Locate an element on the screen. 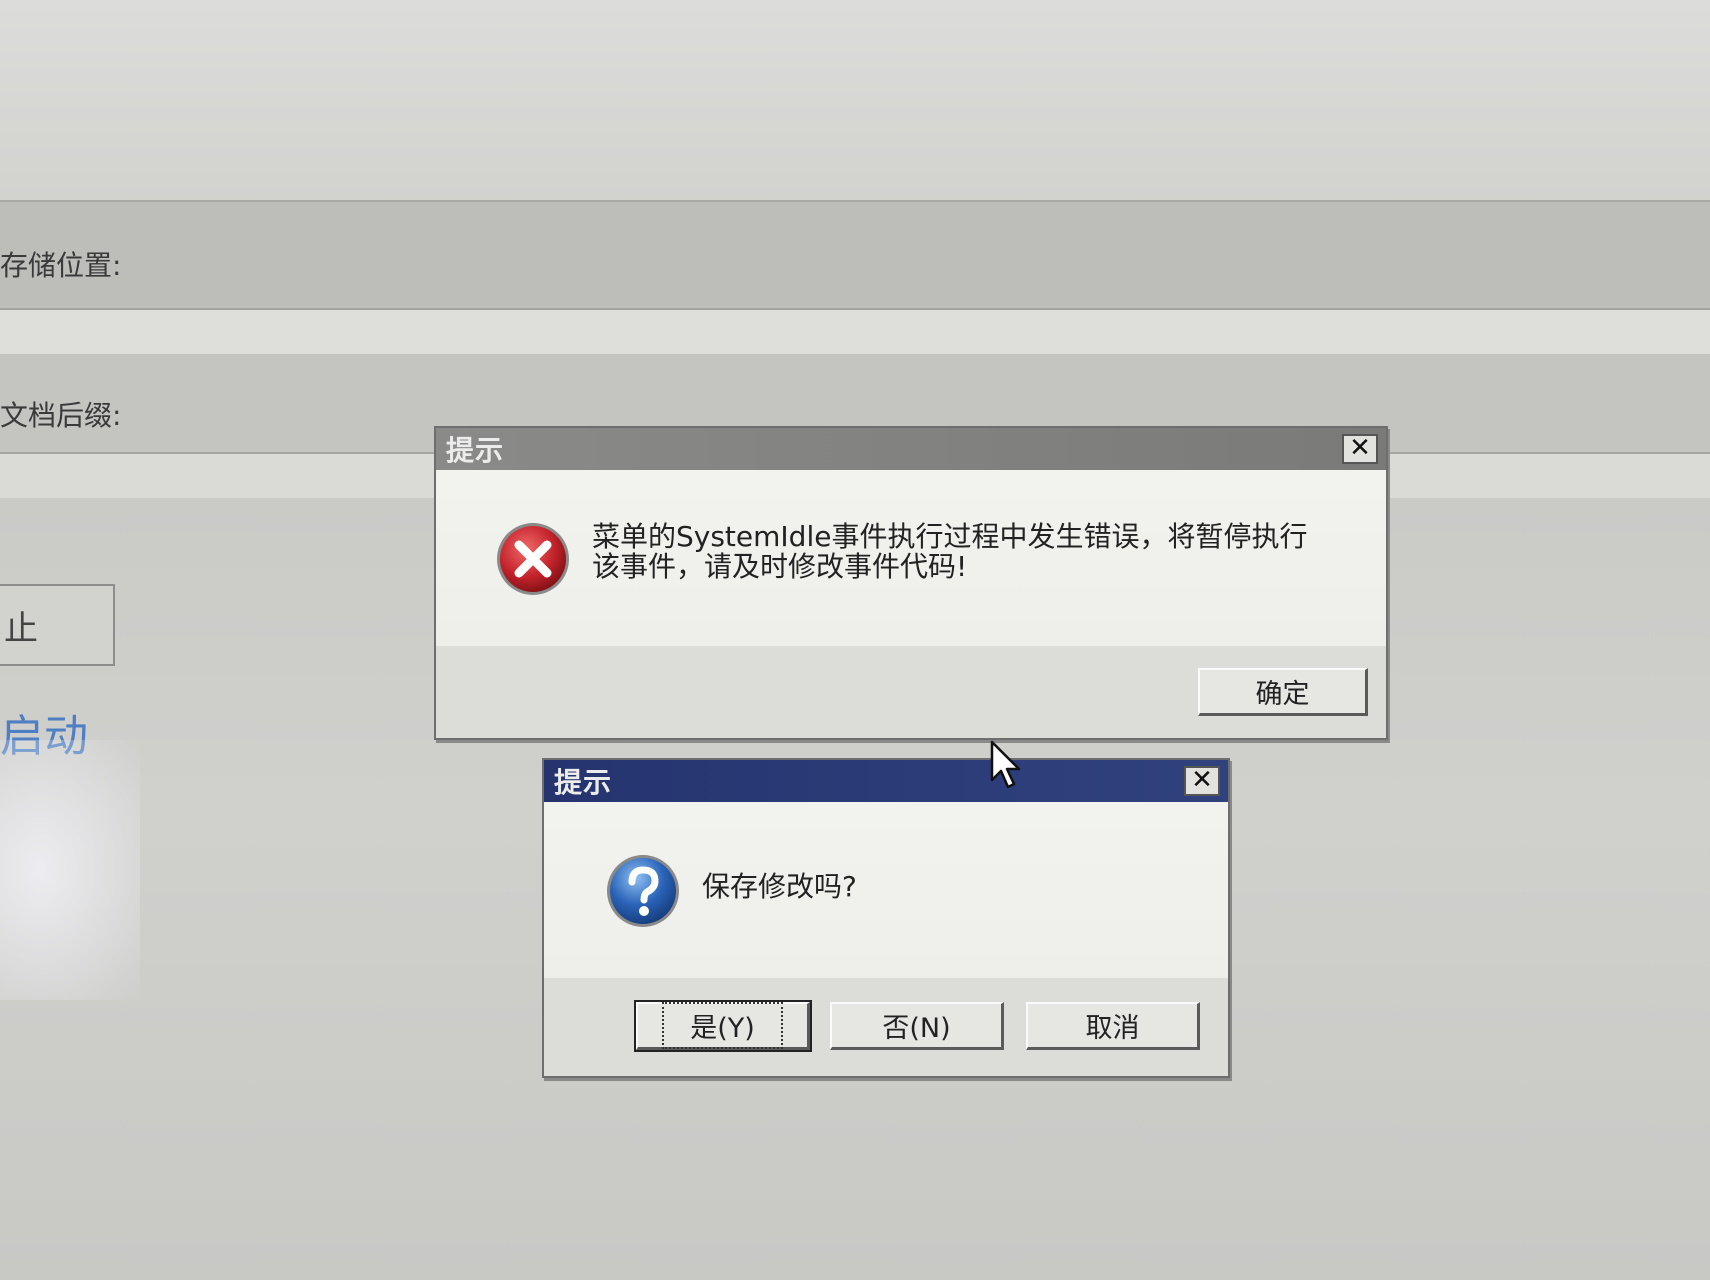 The height and width of the screenshot is (1280, 1710). yes-button-label: 是(Y) is located at coordinates (722, 1025).